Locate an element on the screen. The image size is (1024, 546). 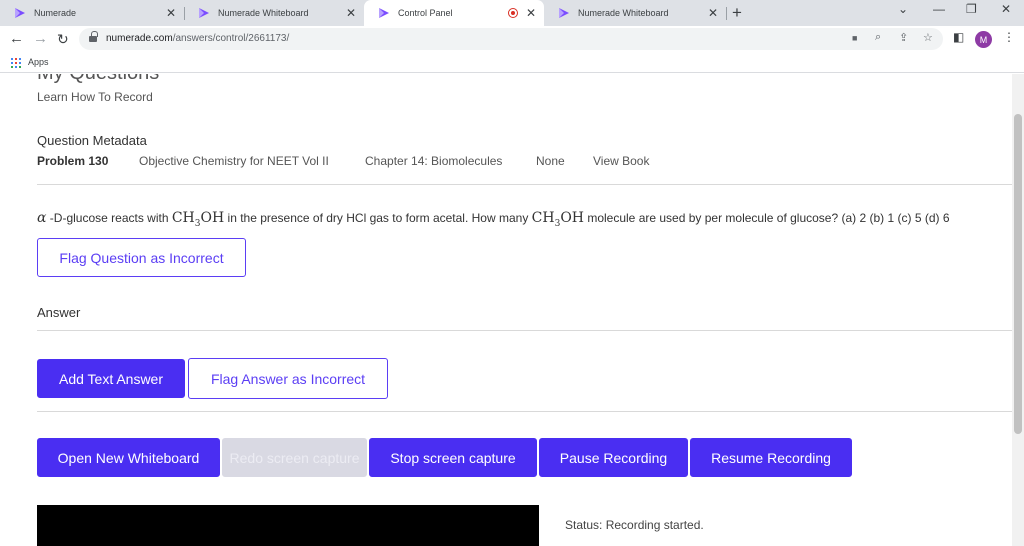
view-book-link: View Book is located at coordinates (621, 161).